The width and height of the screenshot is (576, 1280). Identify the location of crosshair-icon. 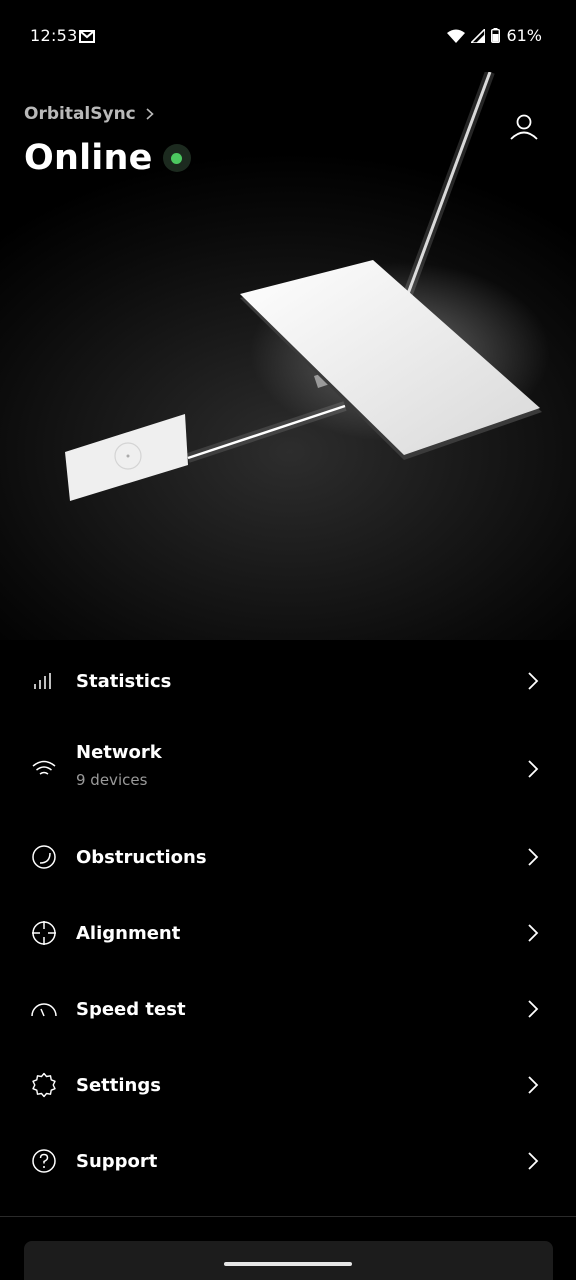
(44, 933).